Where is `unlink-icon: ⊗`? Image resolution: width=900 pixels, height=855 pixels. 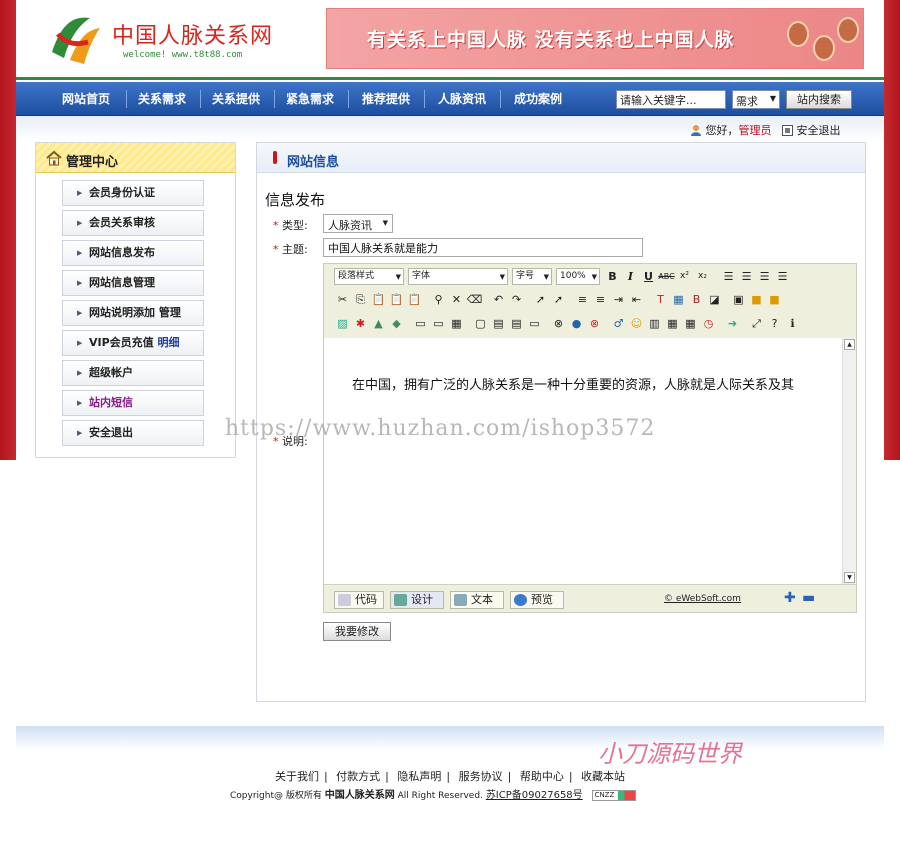 unlink-icon: ⊗ is located at coordinates (594, 323).